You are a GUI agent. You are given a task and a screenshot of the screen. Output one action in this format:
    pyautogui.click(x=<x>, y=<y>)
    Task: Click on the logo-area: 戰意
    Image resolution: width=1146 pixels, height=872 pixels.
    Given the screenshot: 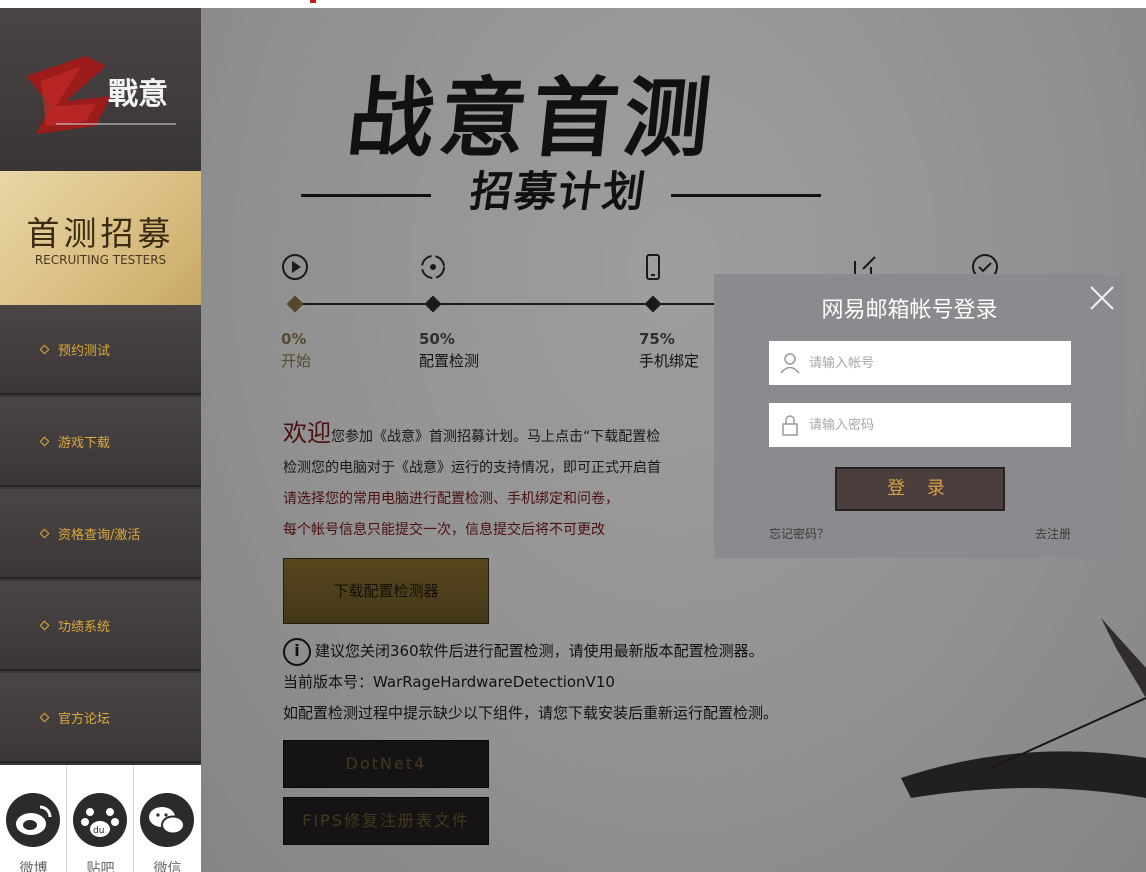 What is the action you would take?
    pyautogui.click(x=100, y=89)
    